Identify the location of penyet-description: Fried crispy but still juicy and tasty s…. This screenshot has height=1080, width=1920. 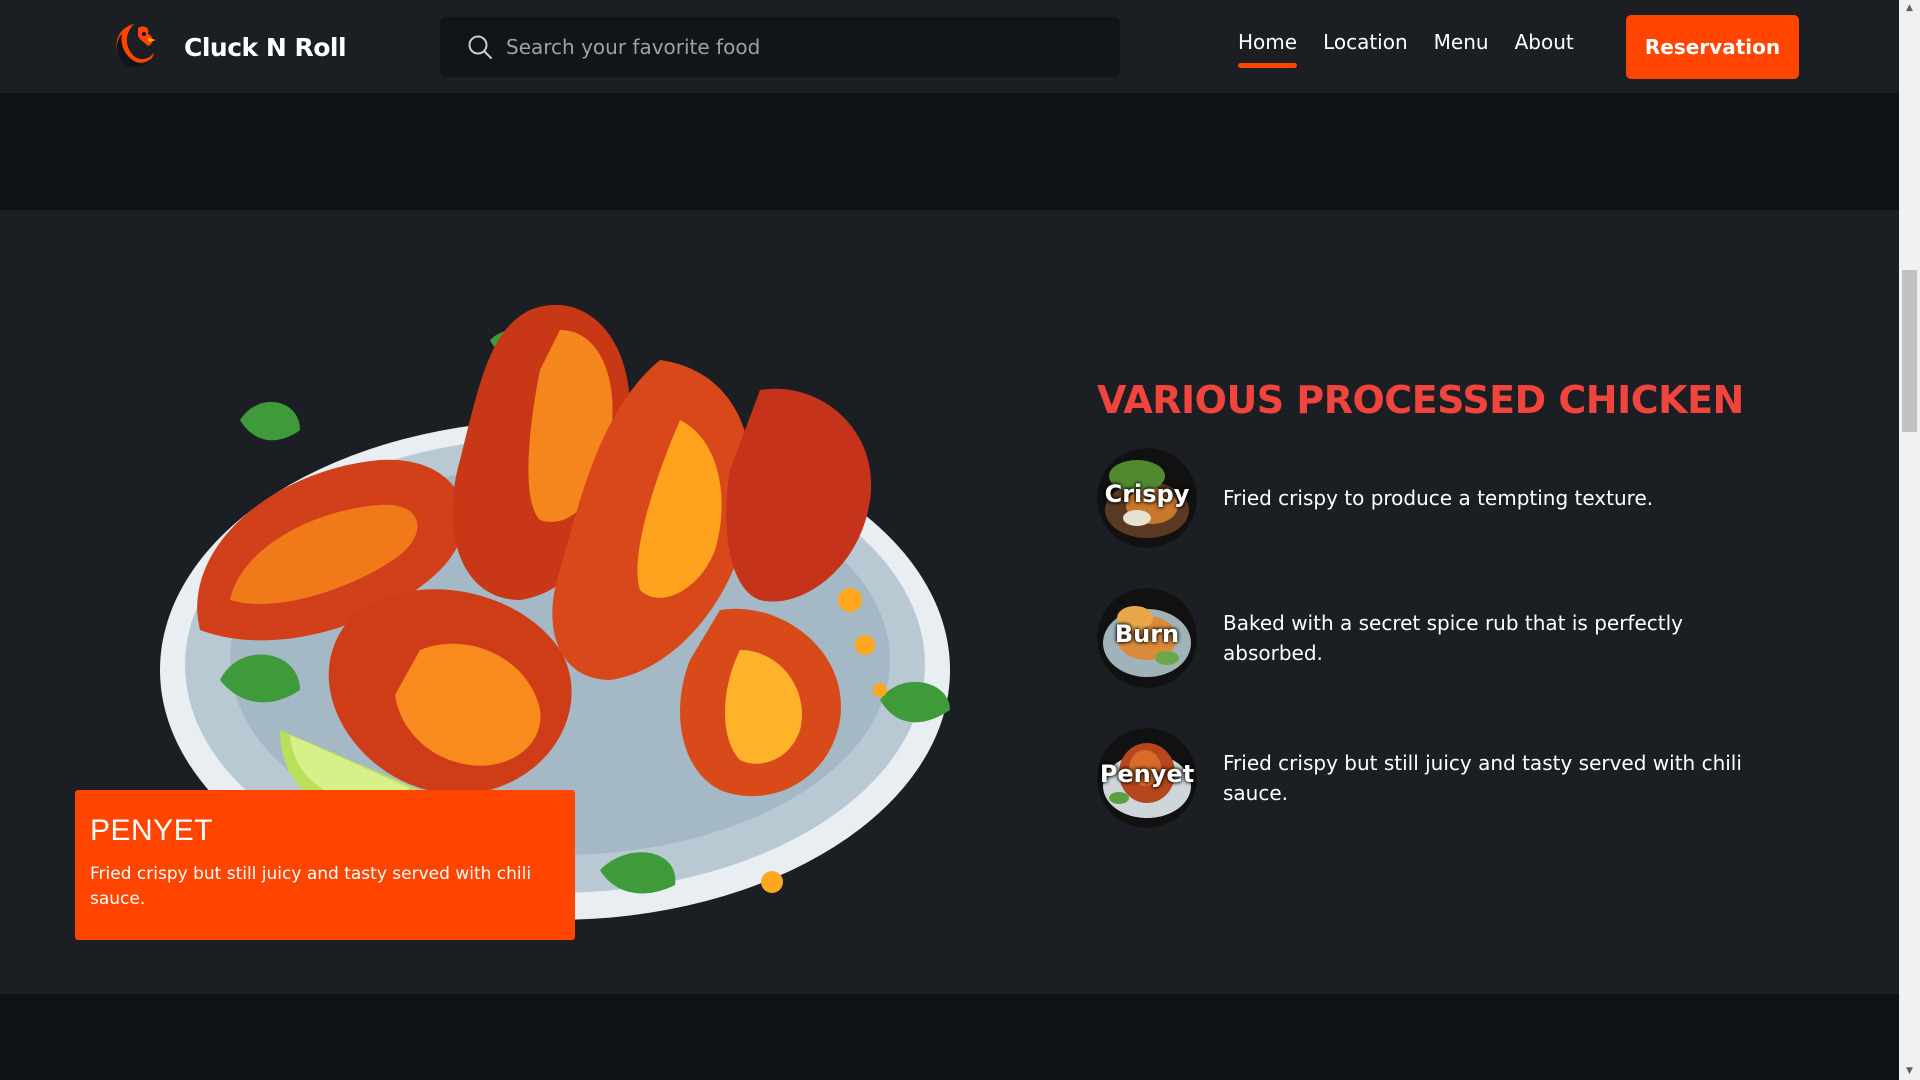
(1482, 778).